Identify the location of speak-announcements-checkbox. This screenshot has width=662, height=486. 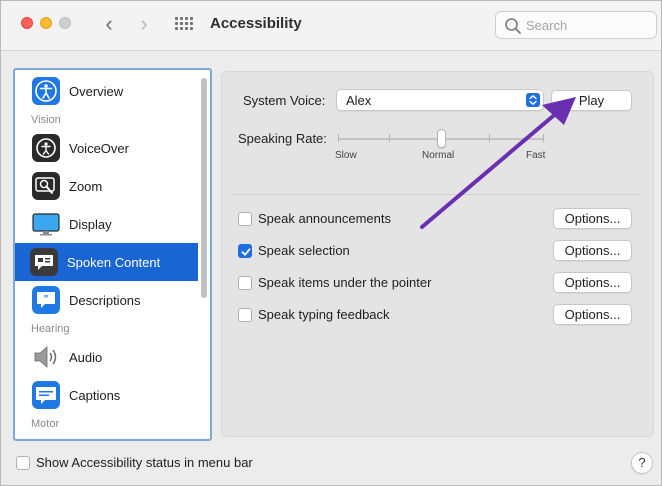
(245, 219).